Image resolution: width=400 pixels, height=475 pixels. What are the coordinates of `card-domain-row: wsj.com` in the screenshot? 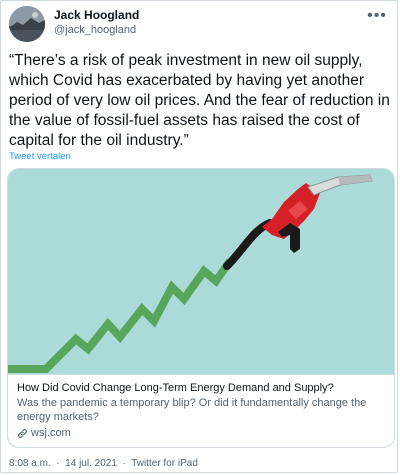 It's located at (202, 433).